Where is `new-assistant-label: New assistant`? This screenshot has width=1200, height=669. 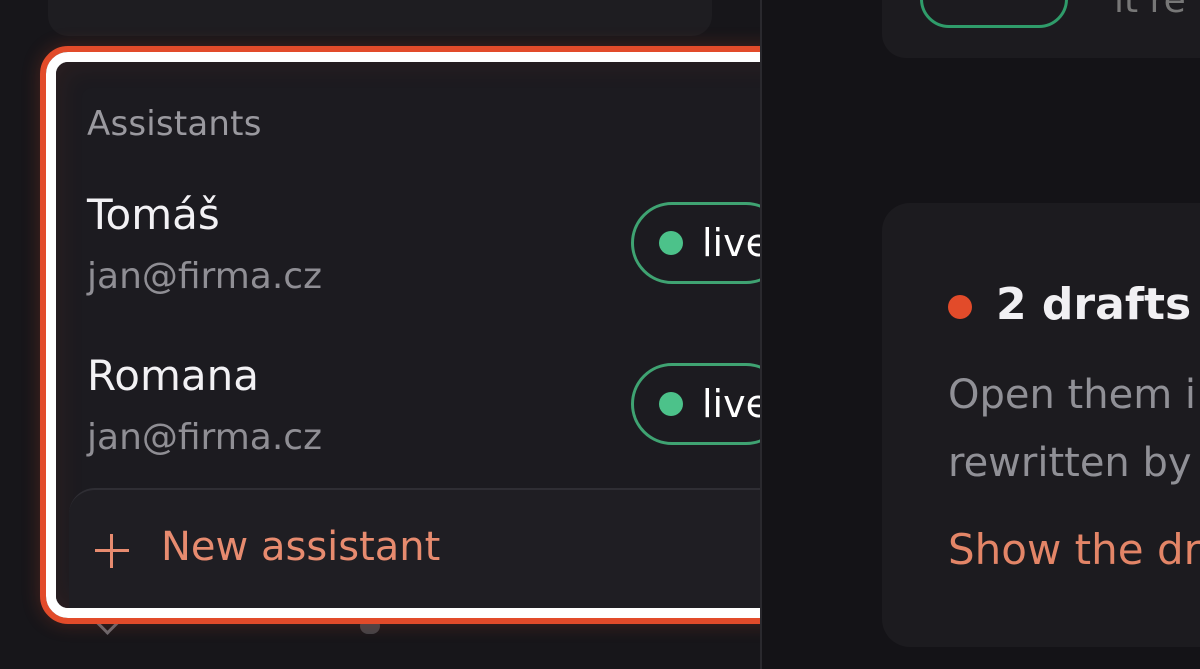
new-assistant-label: New assistant is located at coordinates (301, 547).